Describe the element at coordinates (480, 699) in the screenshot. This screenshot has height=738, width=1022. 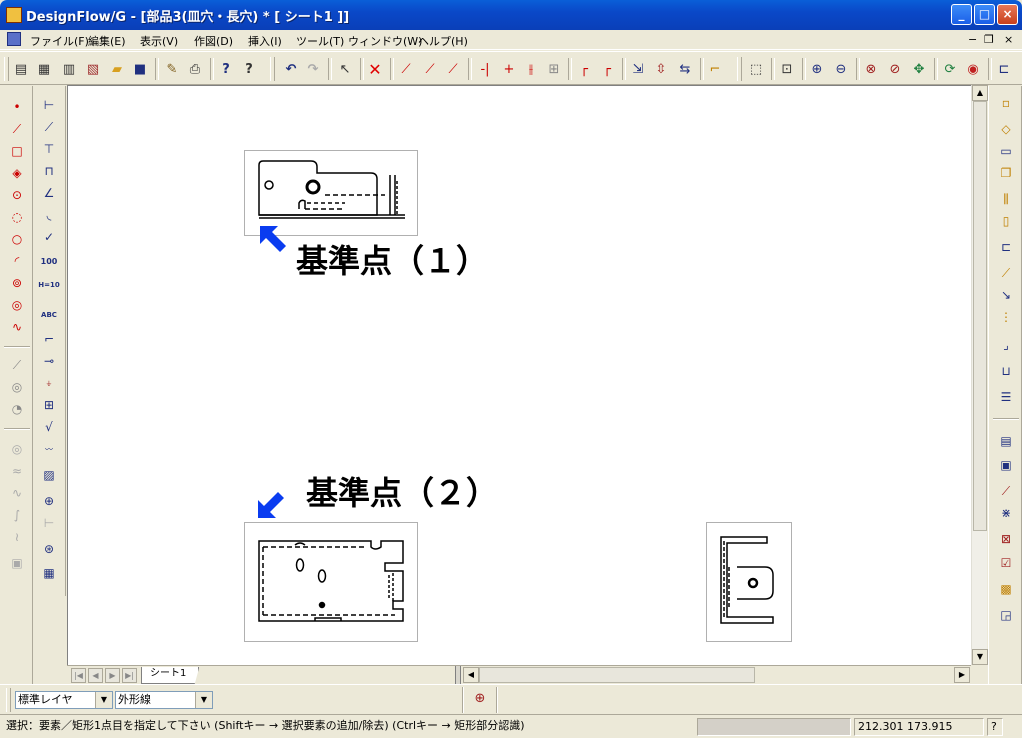
I see `snap-target-icon: ⊕` at that location.